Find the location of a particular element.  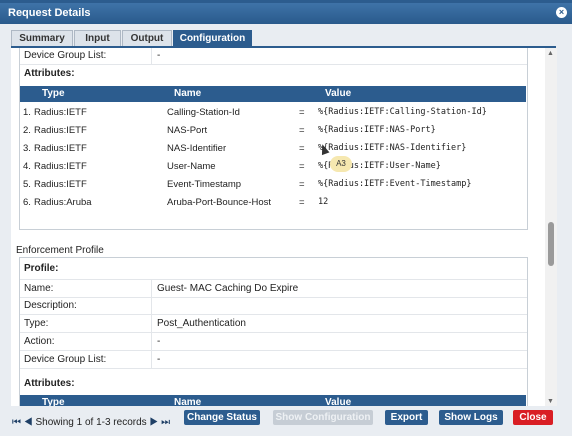

device-group-label: Device Group List: is located at coordinates (65, 55).